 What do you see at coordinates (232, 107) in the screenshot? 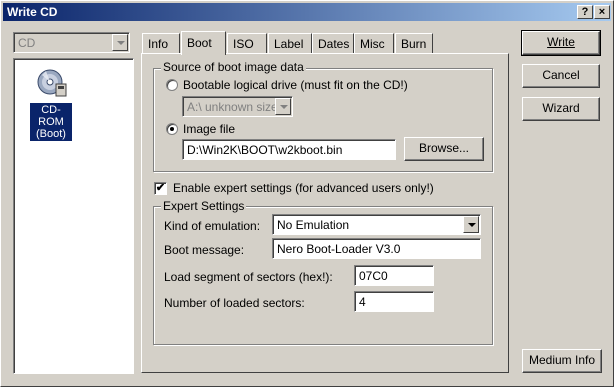
I see `drive-letter-value: A:\ unknown size` at bounding box center [232, 107].